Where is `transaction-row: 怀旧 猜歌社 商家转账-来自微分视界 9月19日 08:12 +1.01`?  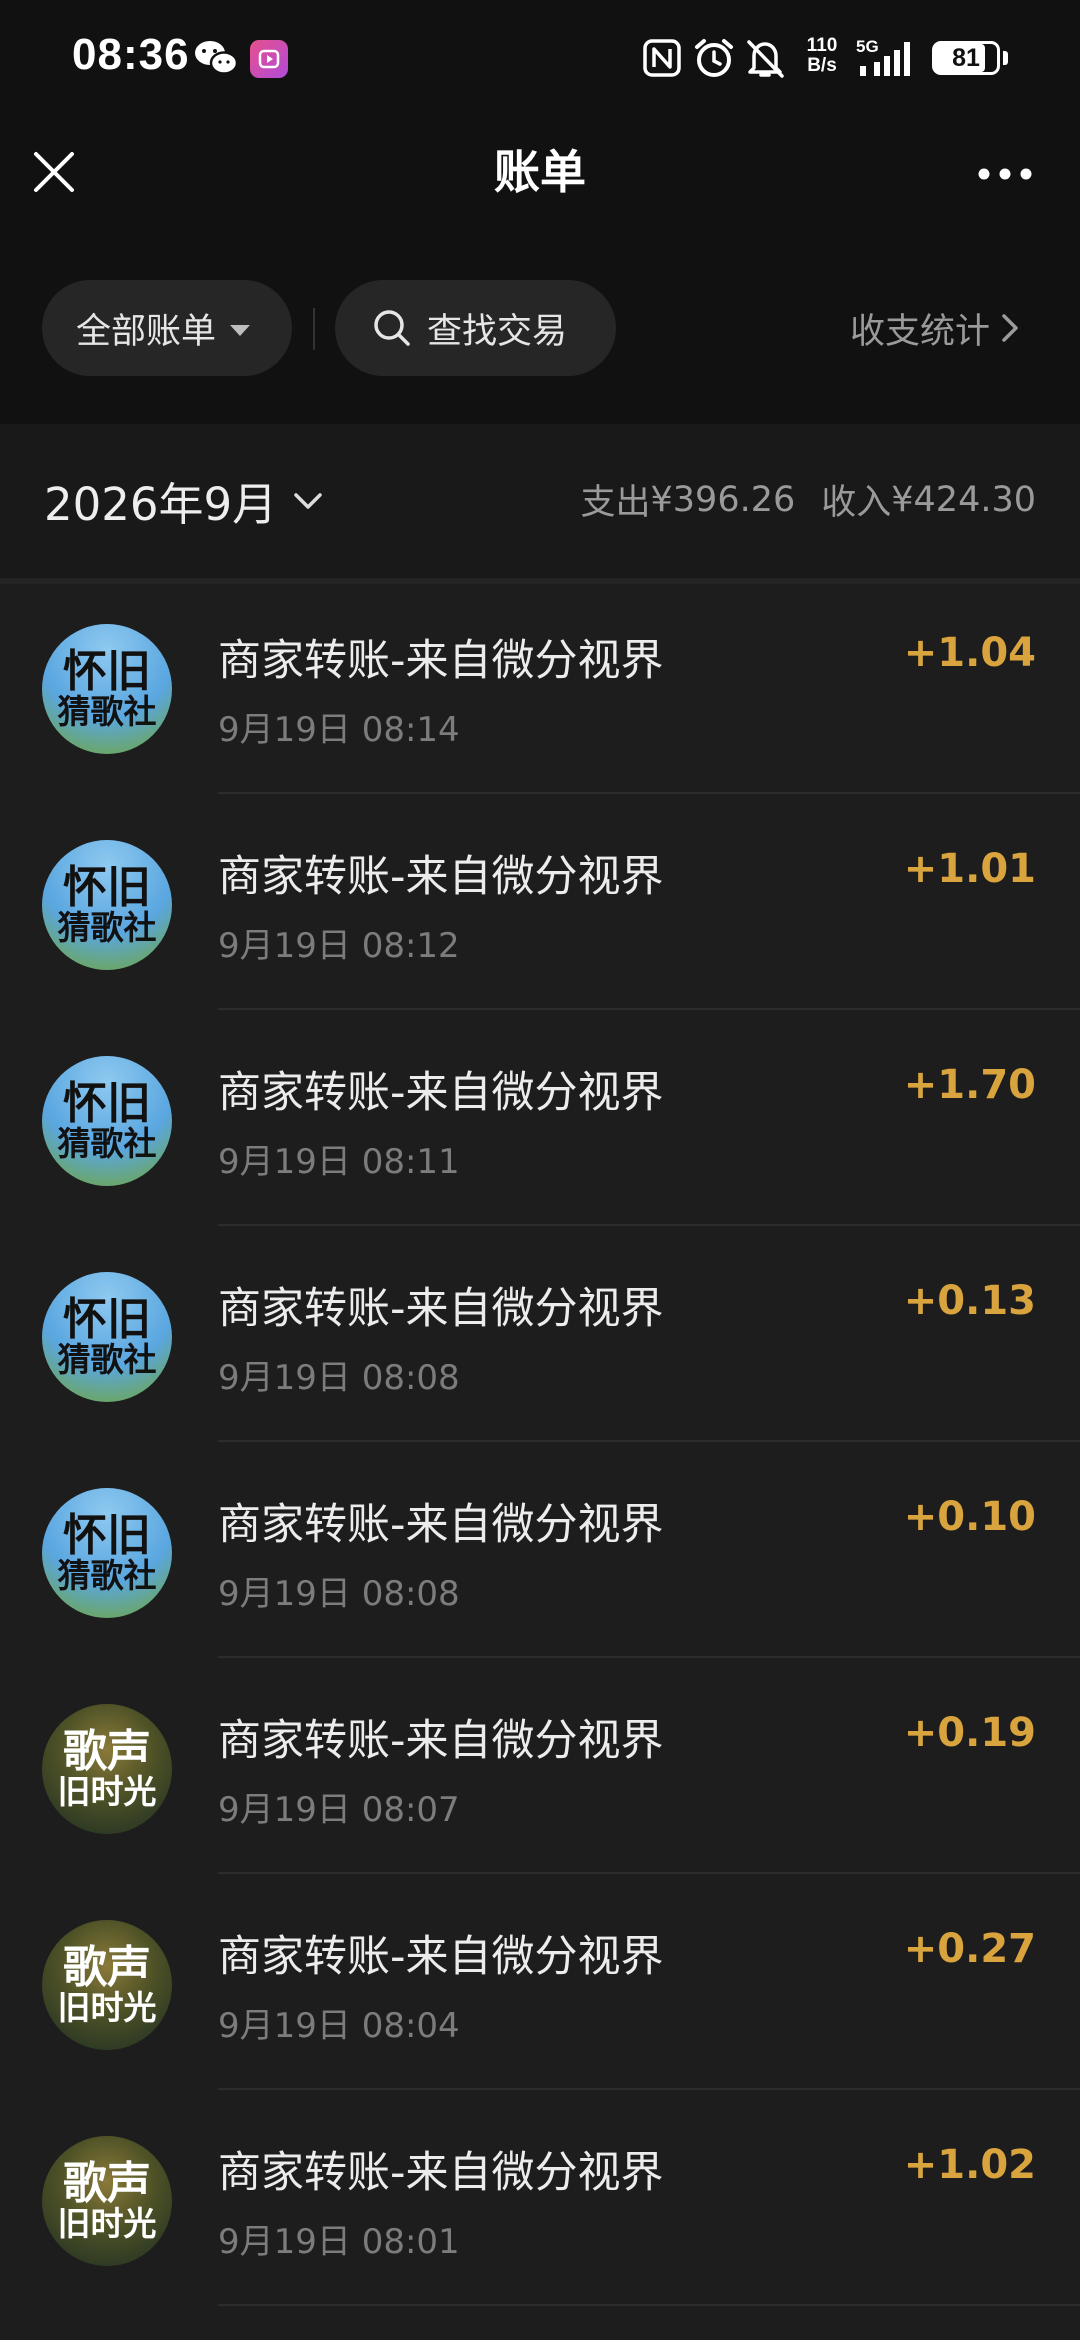
transaction-row: 怀旧 猜歌社 商家转账-来自微分视界 9月19日 08:12 +1.01 is located at coordinates (540, 902).